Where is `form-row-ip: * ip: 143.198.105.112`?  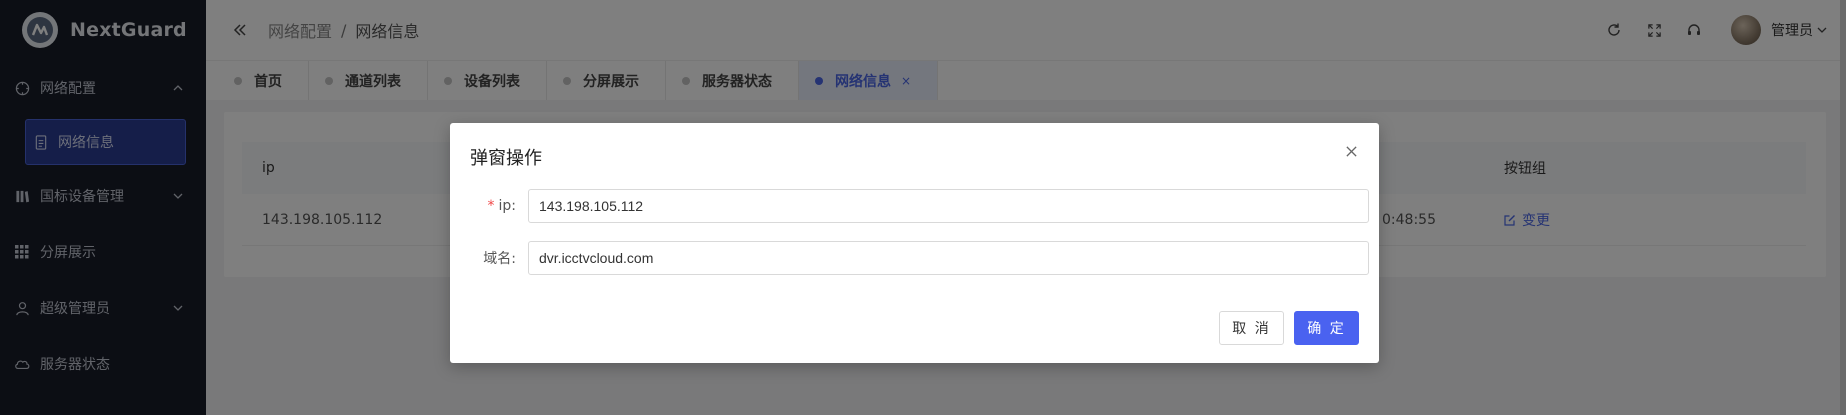
form-row-ip: * ip: 143.198.105.112 is located at coordinates (909, 206).